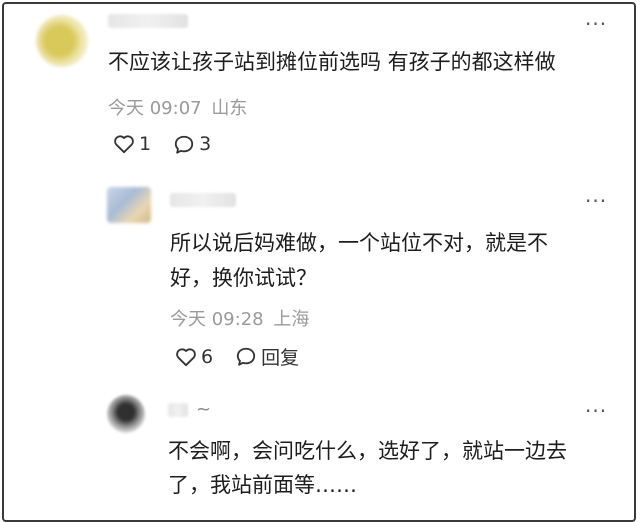 The width and height of the screenshot is (640, 522). What do you see at coordinates (229, 108) in the screenshot?
I see `comment-location: 山东` at bounding box center [229, 108].